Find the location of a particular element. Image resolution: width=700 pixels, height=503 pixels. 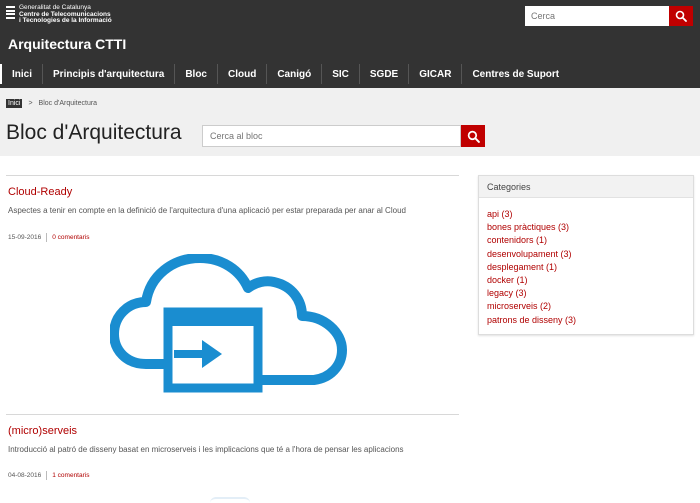

nav-item-centres-suport: Centres de Suport is located at coordinates (515, 74).